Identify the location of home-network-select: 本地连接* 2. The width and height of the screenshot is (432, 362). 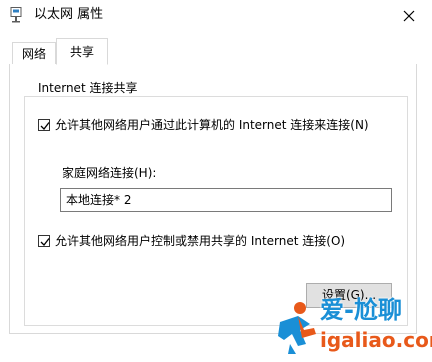
(226, 200).